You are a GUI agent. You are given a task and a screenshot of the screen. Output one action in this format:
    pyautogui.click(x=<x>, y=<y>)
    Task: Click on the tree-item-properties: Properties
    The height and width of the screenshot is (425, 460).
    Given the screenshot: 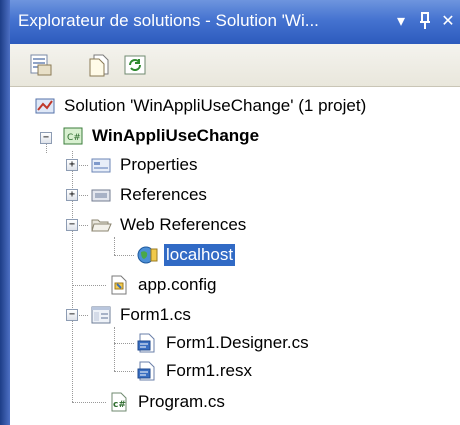 What is the action you would take?
    pyautogui.click(x=144, y=165)
    